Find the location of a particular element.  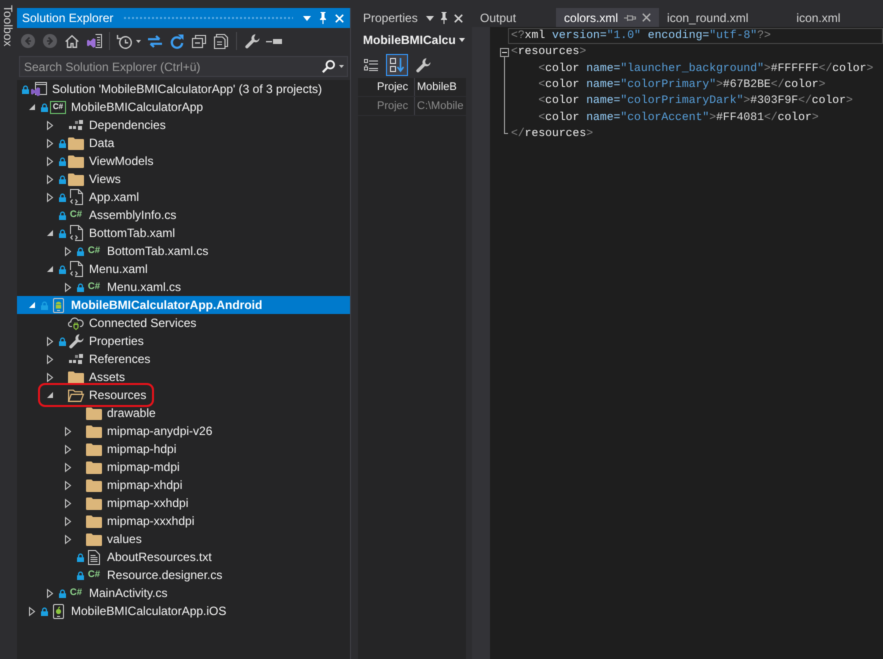

search-field: Search Solution Explorer (Ctrl+ü) is located at coordinates (183, 66).